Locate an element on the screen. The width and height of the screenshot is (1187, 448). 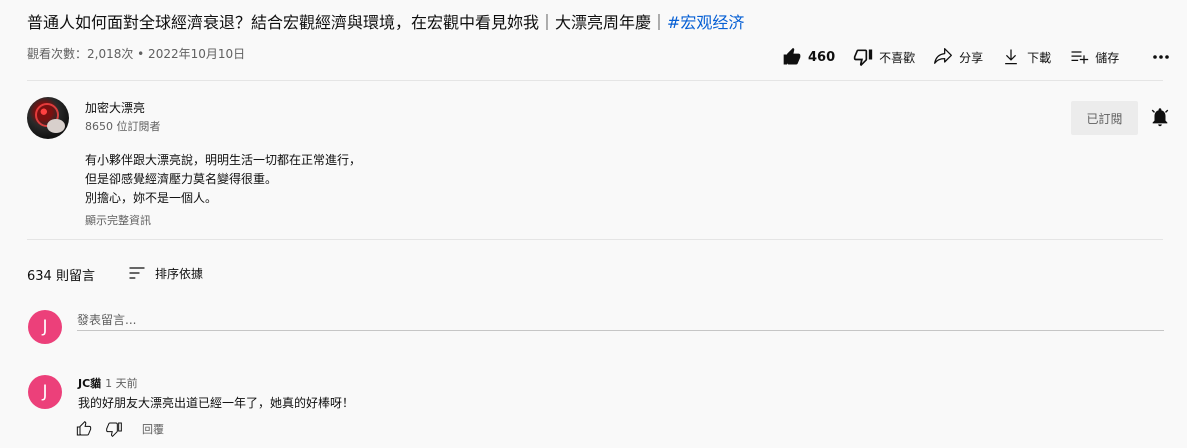
show-more-button: 顯示完整資訊 is located at coordinates (118, 220).